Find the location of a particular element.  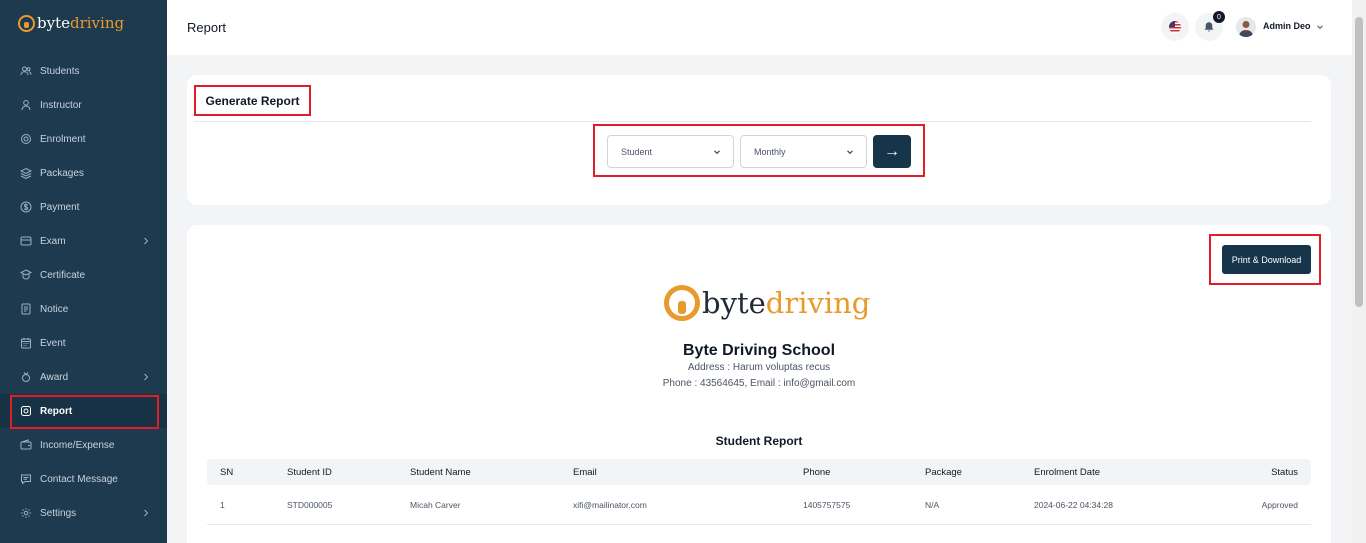

page-scrollbar is located at coordinates (1359, 271).